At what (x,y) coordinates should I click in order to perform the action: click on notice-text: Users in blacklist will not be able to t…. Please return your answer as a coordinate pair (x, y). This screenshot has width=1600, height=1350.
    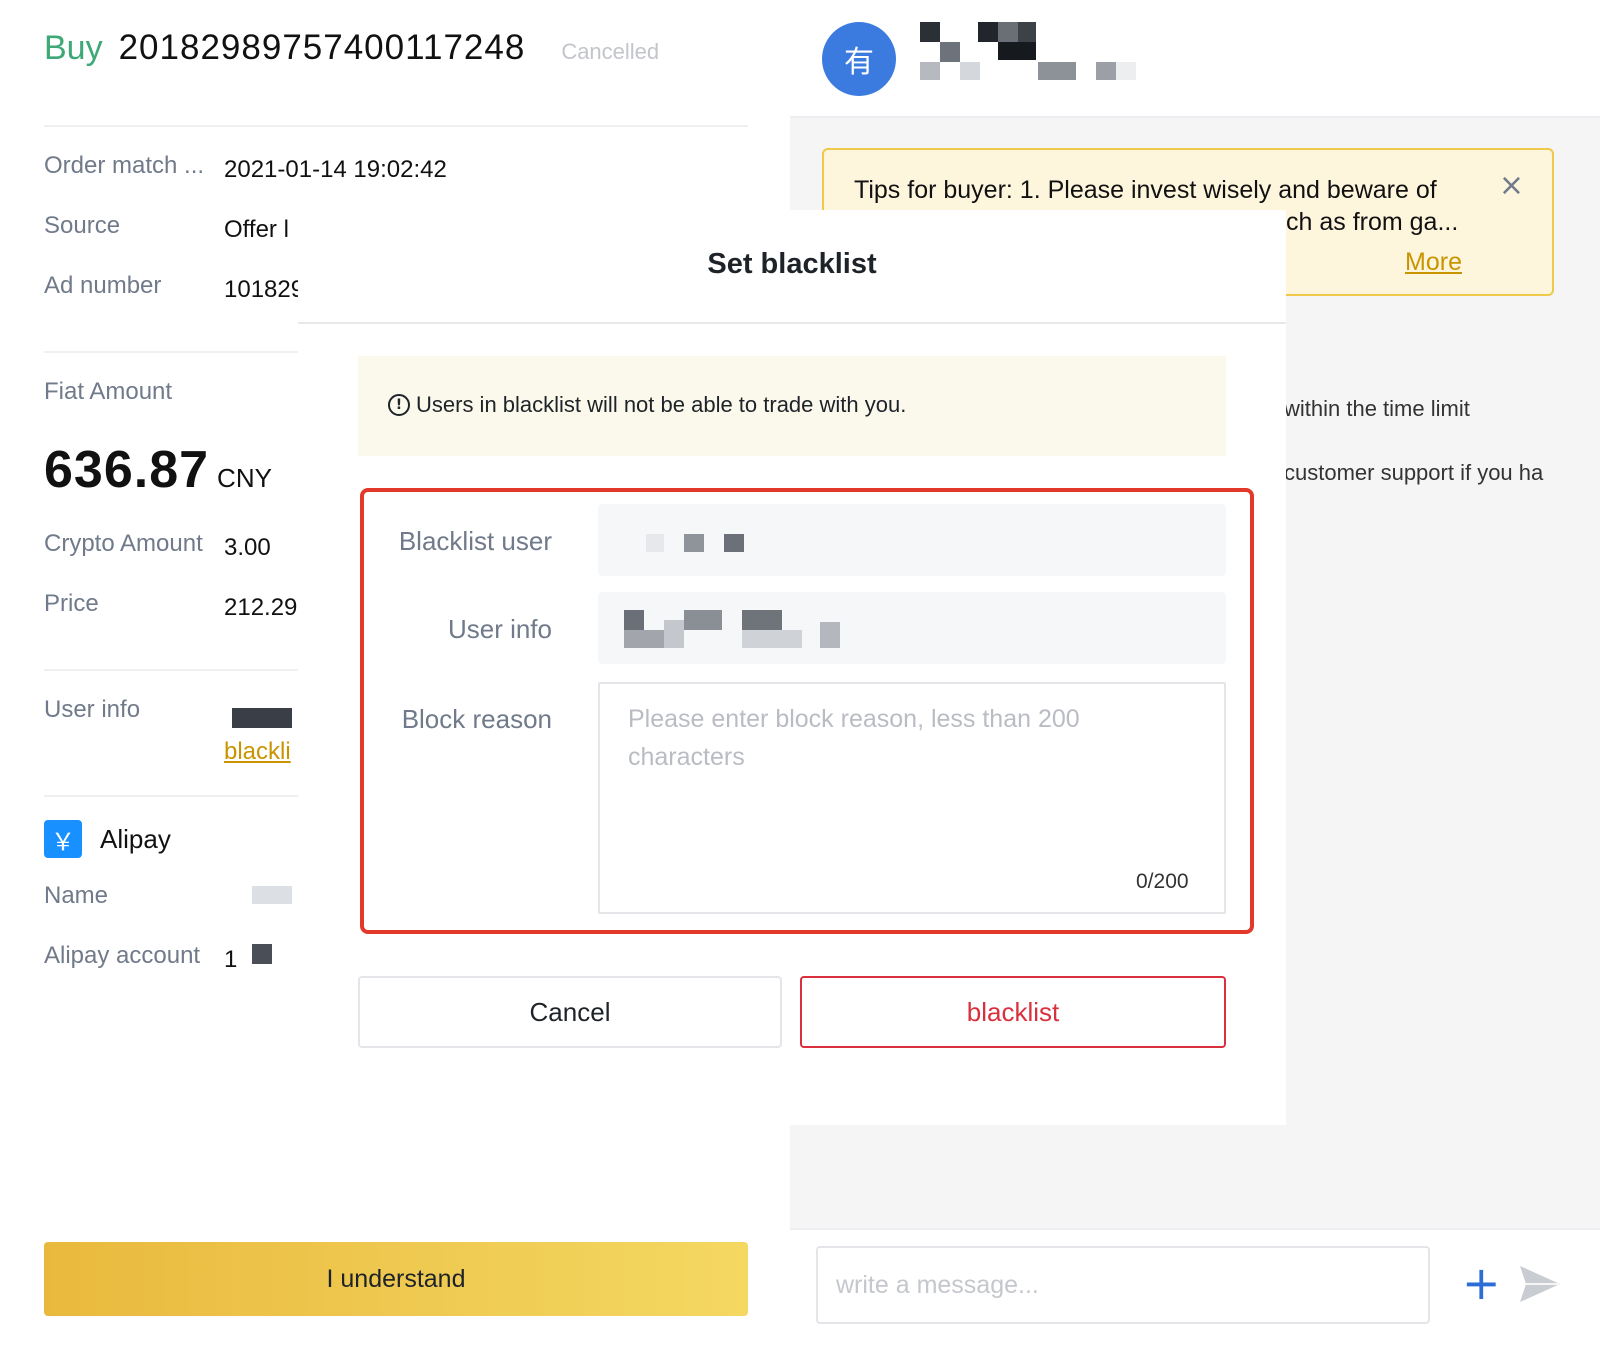
    Looking at the image, I should click on (661, 404).